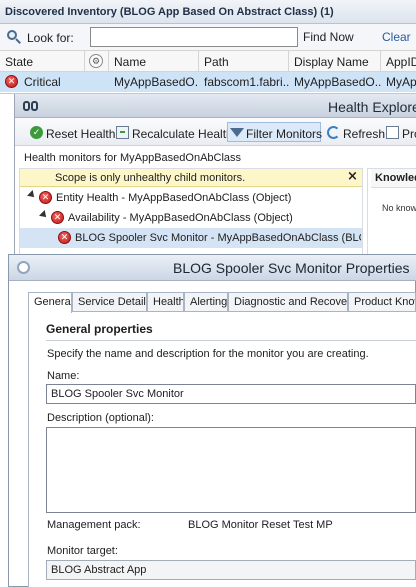 Image resolution: width=416 pixels, height=587 pixels. I want to click on dialog-titlebar: BLOG Spooler Svc Monitor Properties, so click(212, 268).